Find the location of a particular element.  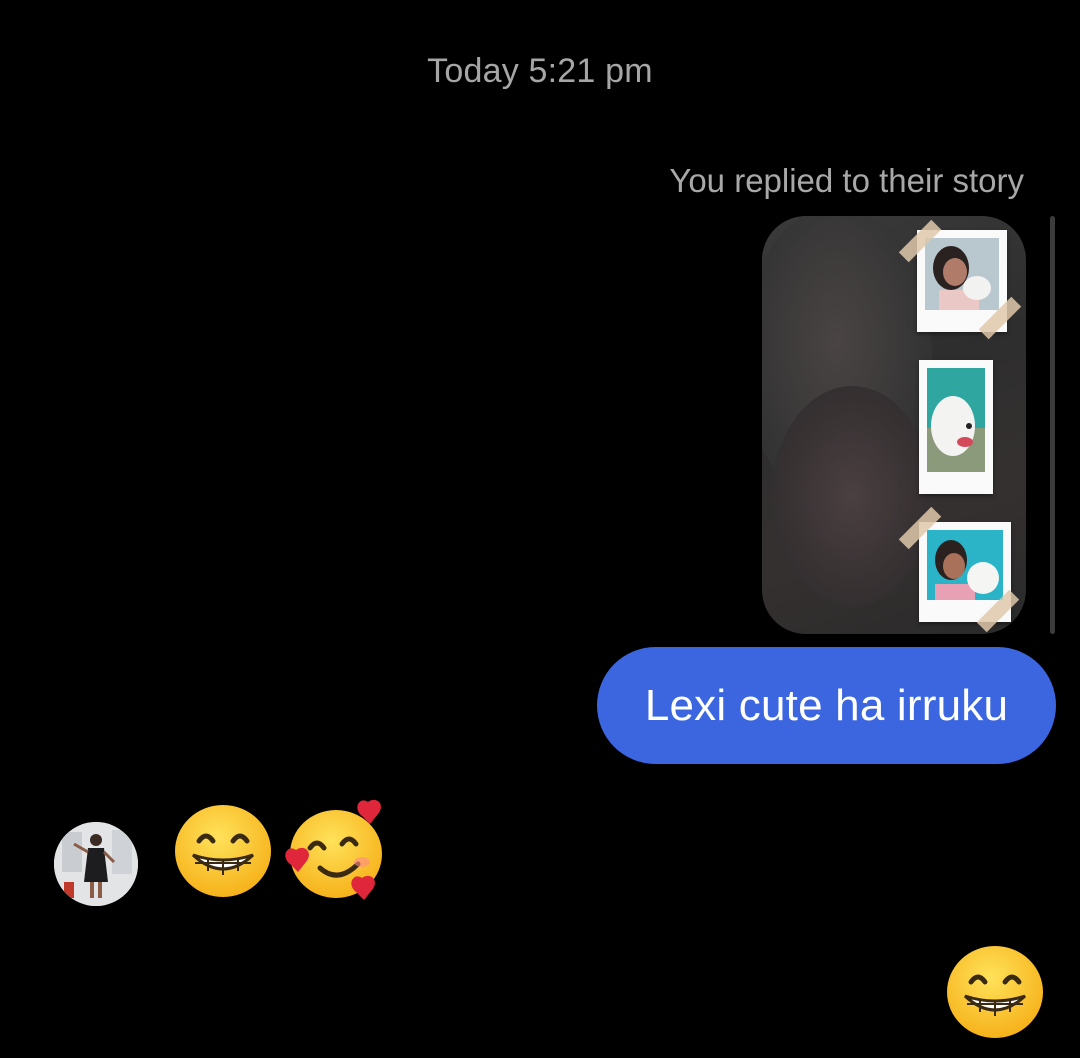

contact-avatar is located at coordinates (96, 864).